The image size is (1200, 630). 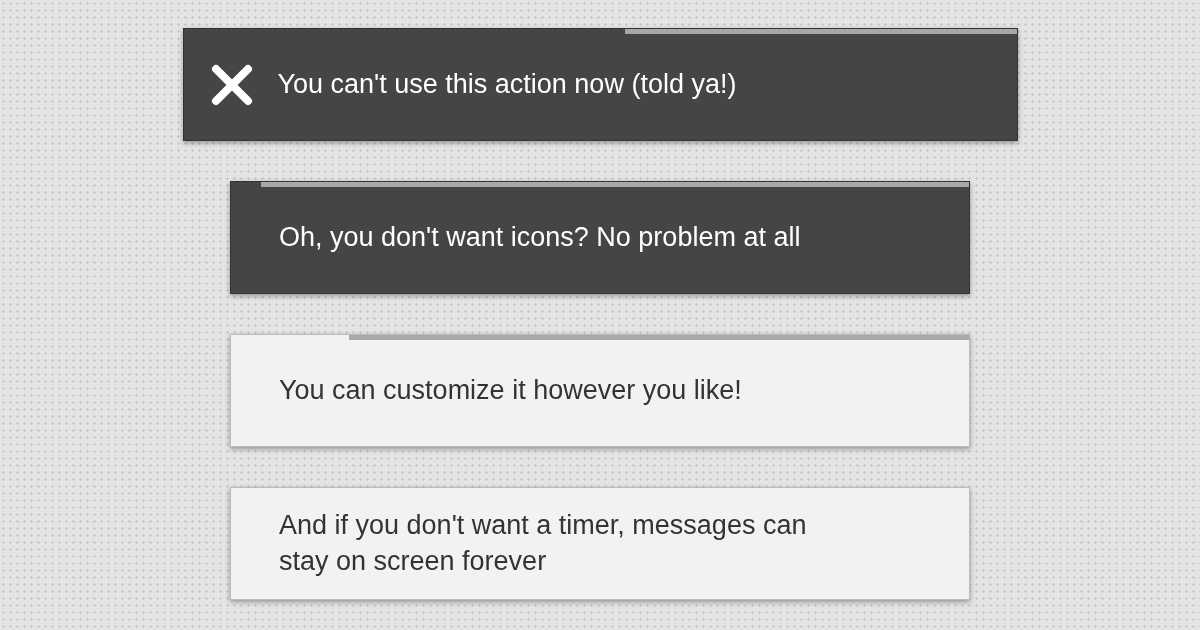 What do you see at coordinates (507, 84) in the screenshot?
I see `toast-message: You can't use this action now (told ya!)` at bounding box center [507, 84].